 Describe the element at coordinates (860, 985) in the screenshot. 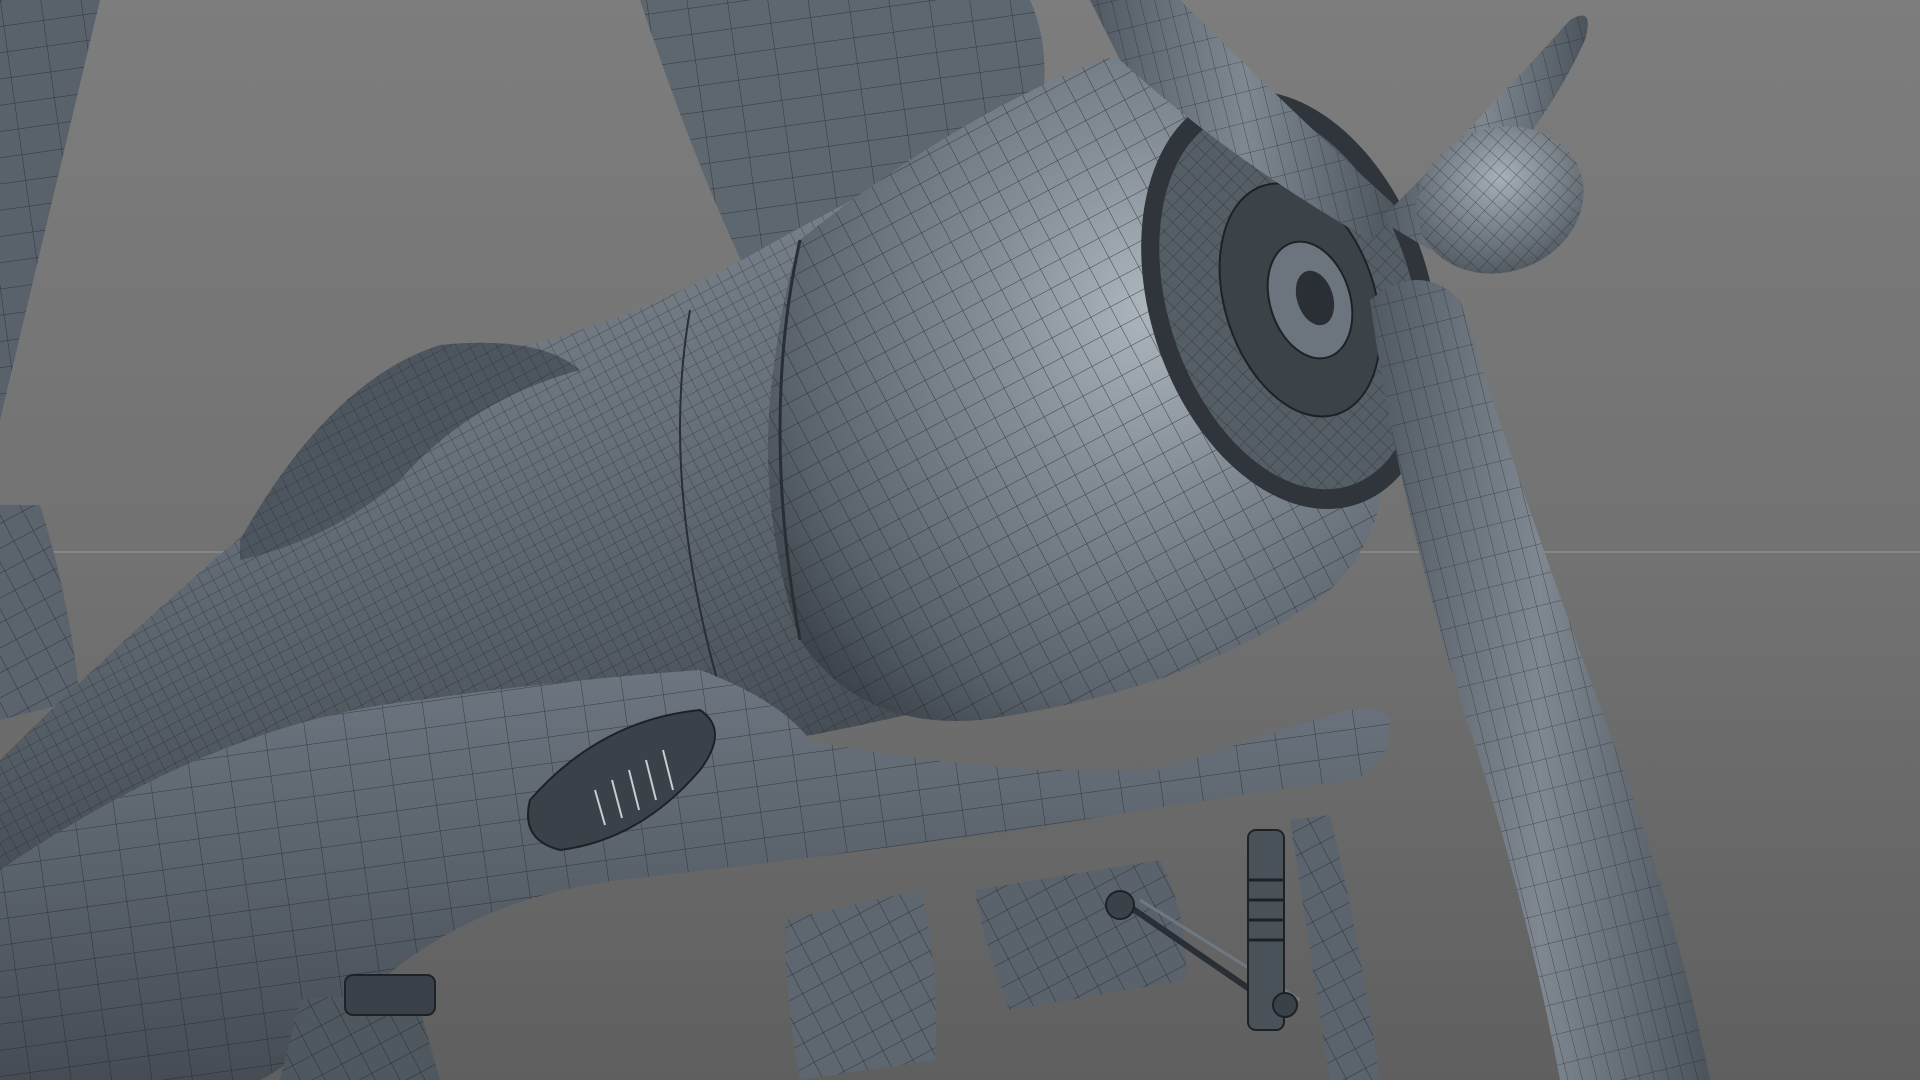

I see `landing-gear-door-left` at that location.